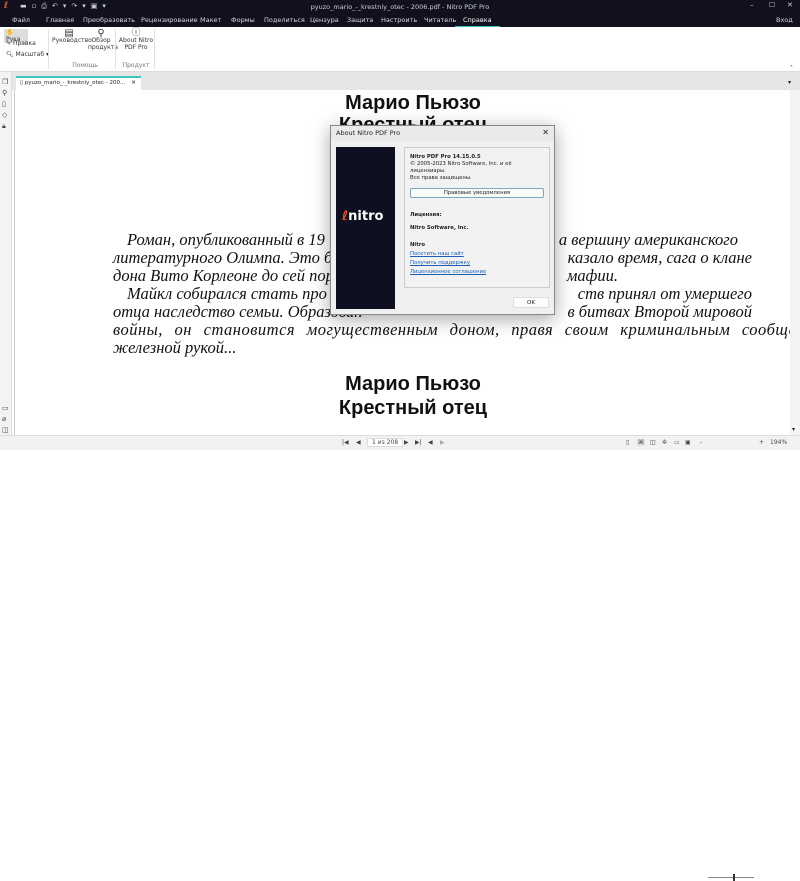 The image size is (800, 881). What do you see at coordinates (641, 442) in the screenshot?
I see `continuous-icon: ⌘` at bounding box center [641, 442].